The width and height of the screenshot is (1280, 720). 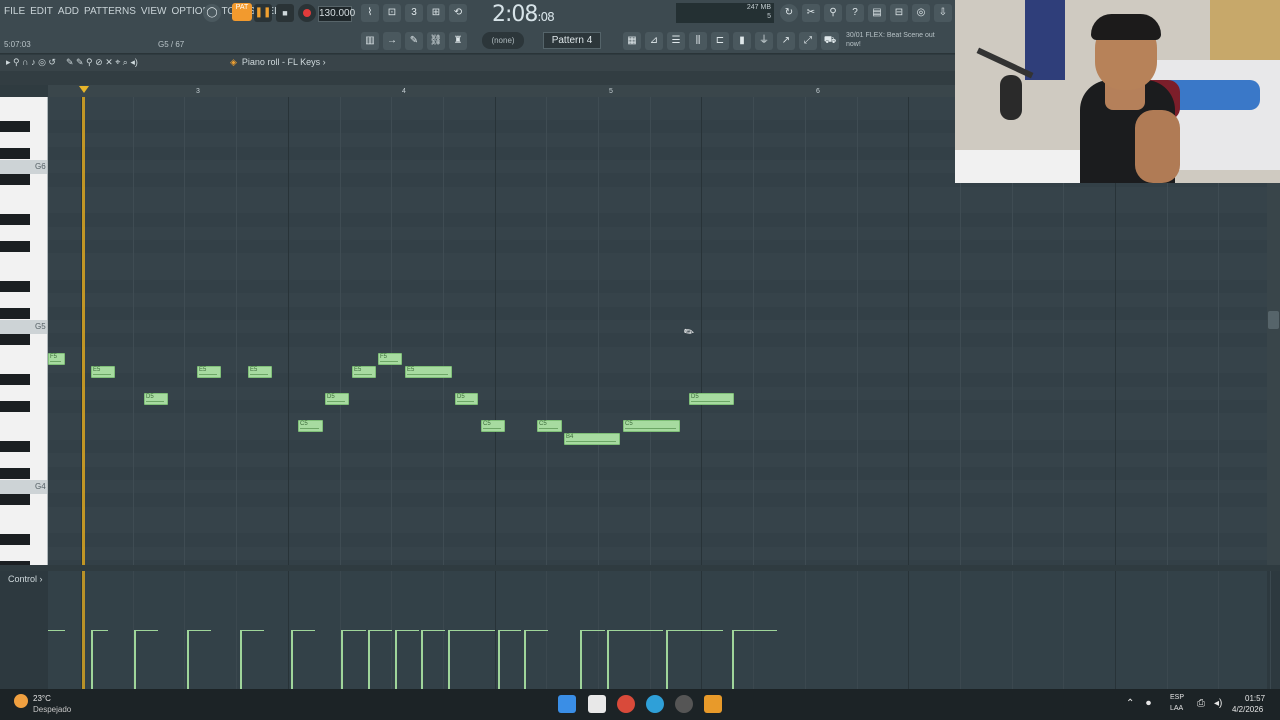 I want to click on menu-add: ADD, so click(x=68, y=11).